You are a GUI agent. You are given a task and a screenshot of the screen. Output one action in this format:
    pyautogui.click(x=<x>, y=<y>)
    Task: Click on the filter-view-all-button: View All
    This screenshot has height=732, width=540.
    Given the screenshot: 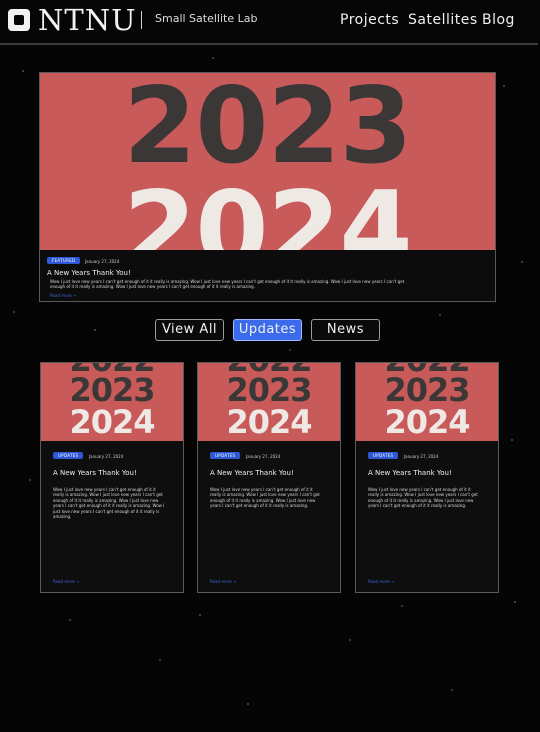 What is the action you would take?
    pyautogui.click(x=189, y=330)
    